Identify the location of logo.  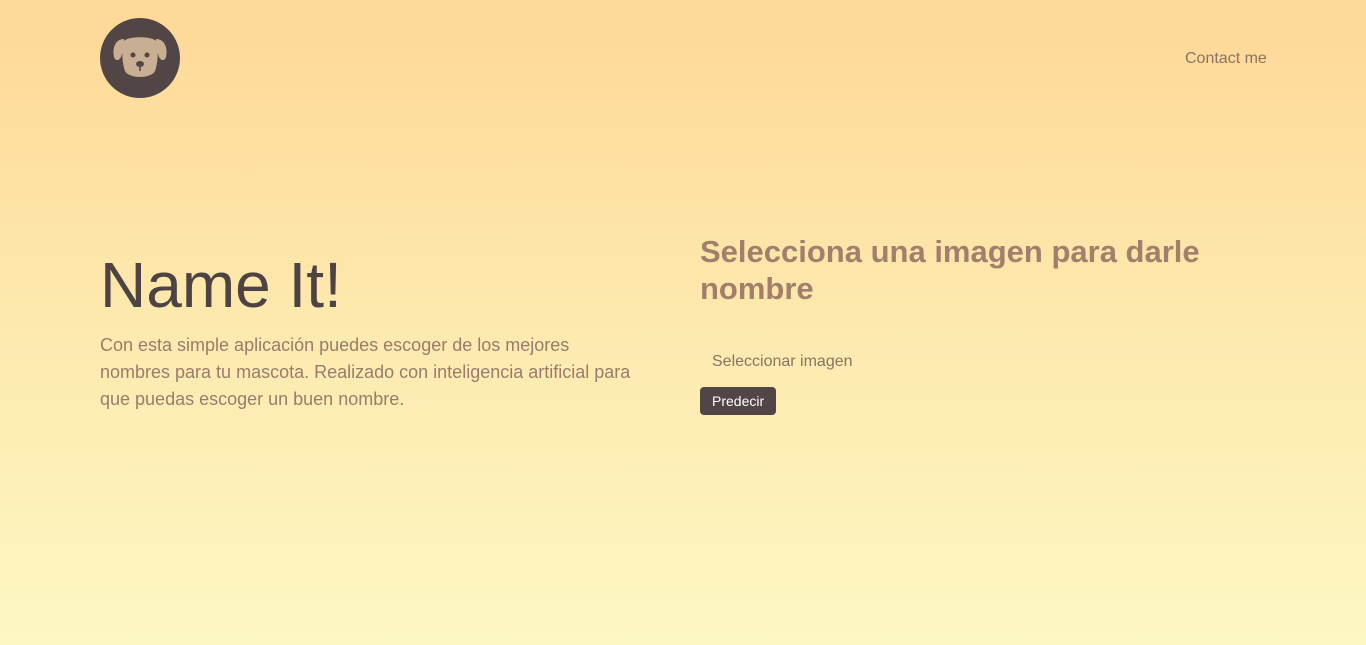
(140, 58).